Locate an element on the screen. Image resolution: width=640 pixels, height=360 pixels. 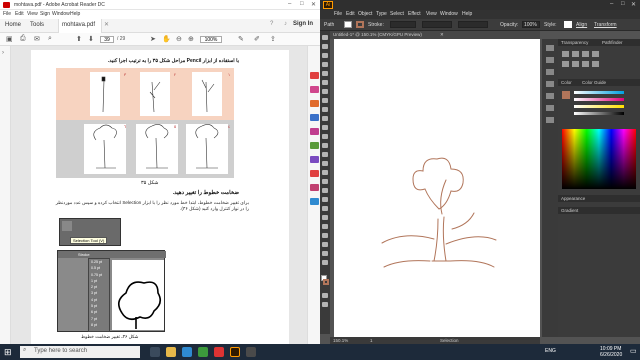
tray-date: 6/26/2020 is located at coordinates (611, 355).